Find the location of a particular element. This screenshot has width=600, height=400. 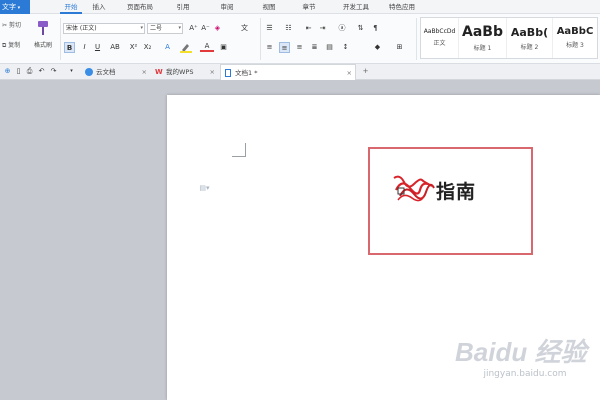

tab-section: 章节 is located at coordinates (309, 7).